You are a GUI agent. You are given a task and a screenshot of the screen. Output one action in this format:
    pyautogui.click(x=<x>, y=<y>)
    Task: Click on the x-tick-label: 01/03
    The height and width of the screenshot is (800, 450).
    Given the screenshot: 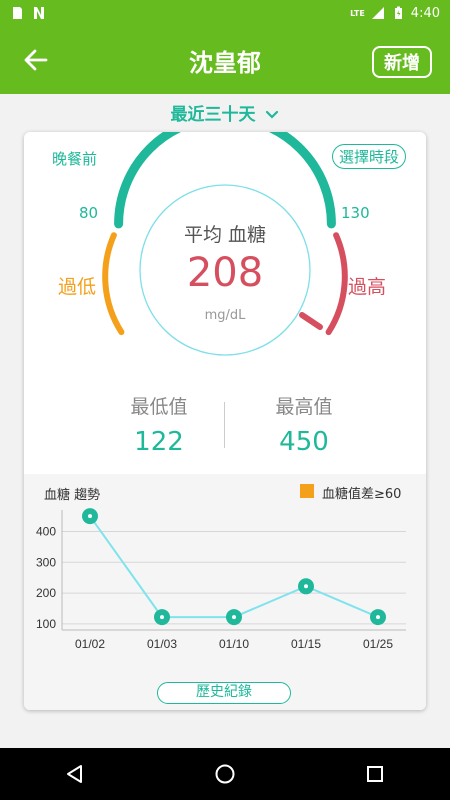 What is the action you would take?
    pyautogui.click(x=162, y=644)
    